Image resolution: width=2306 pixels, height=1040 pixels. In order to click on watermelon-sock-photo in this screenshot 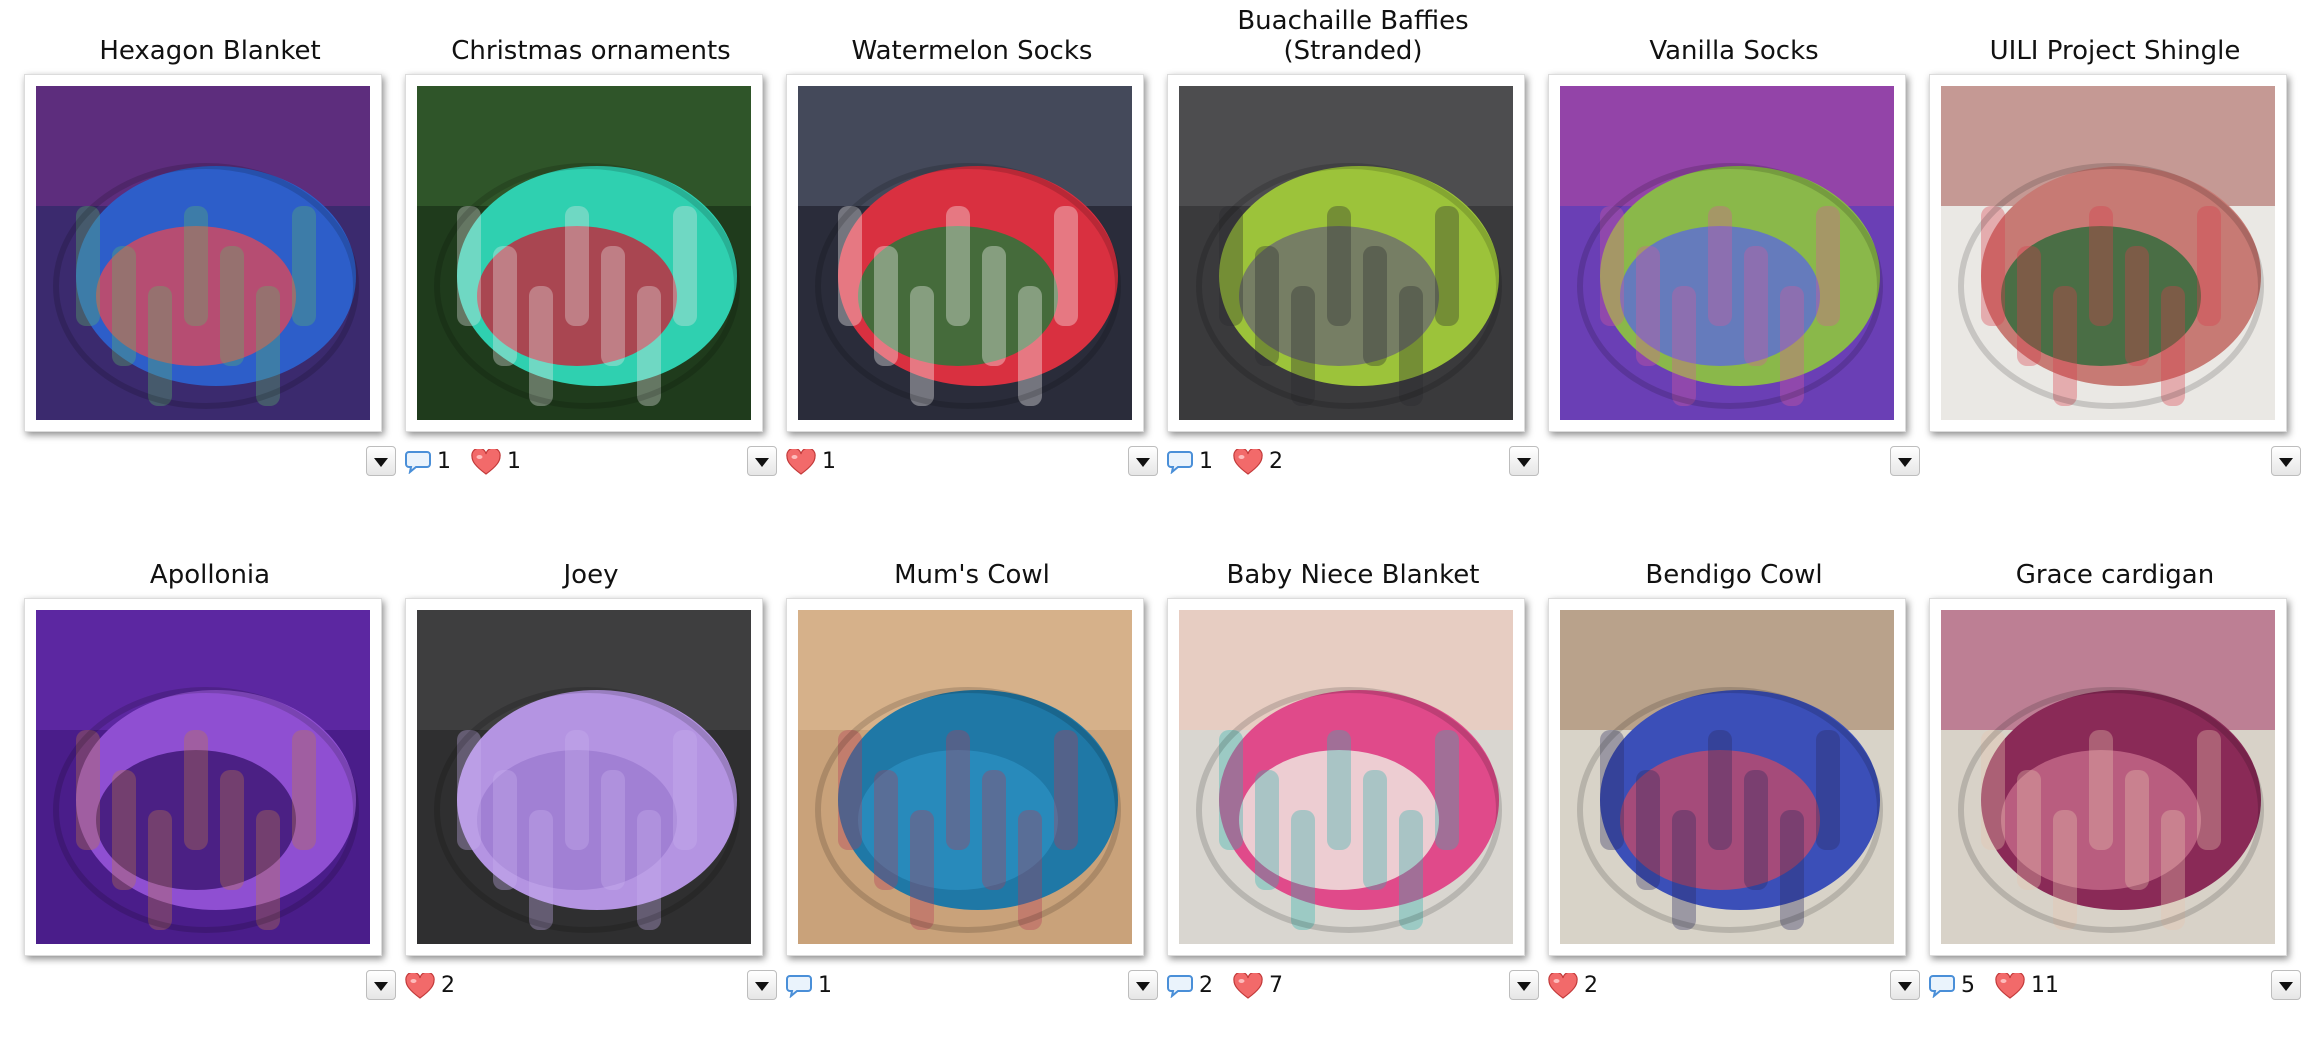, I will do `click(965, 253)`.